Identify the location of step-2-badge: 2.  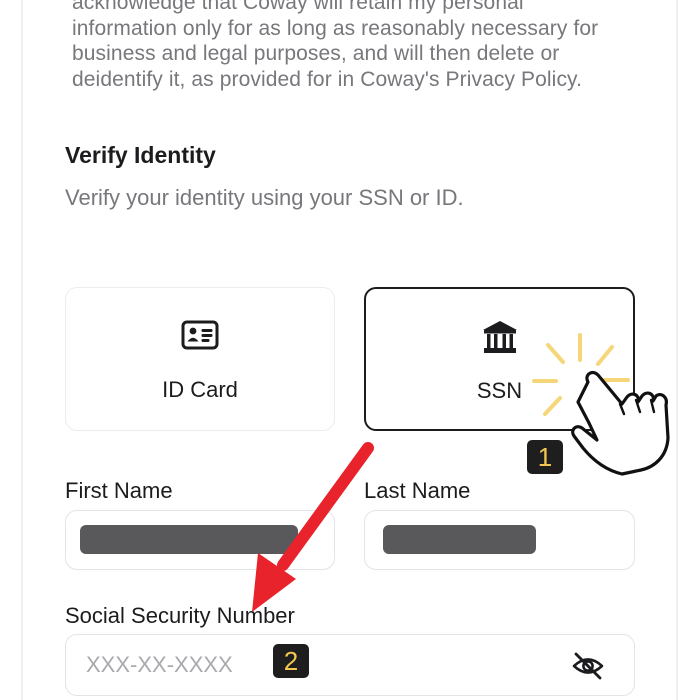
(291, 661).